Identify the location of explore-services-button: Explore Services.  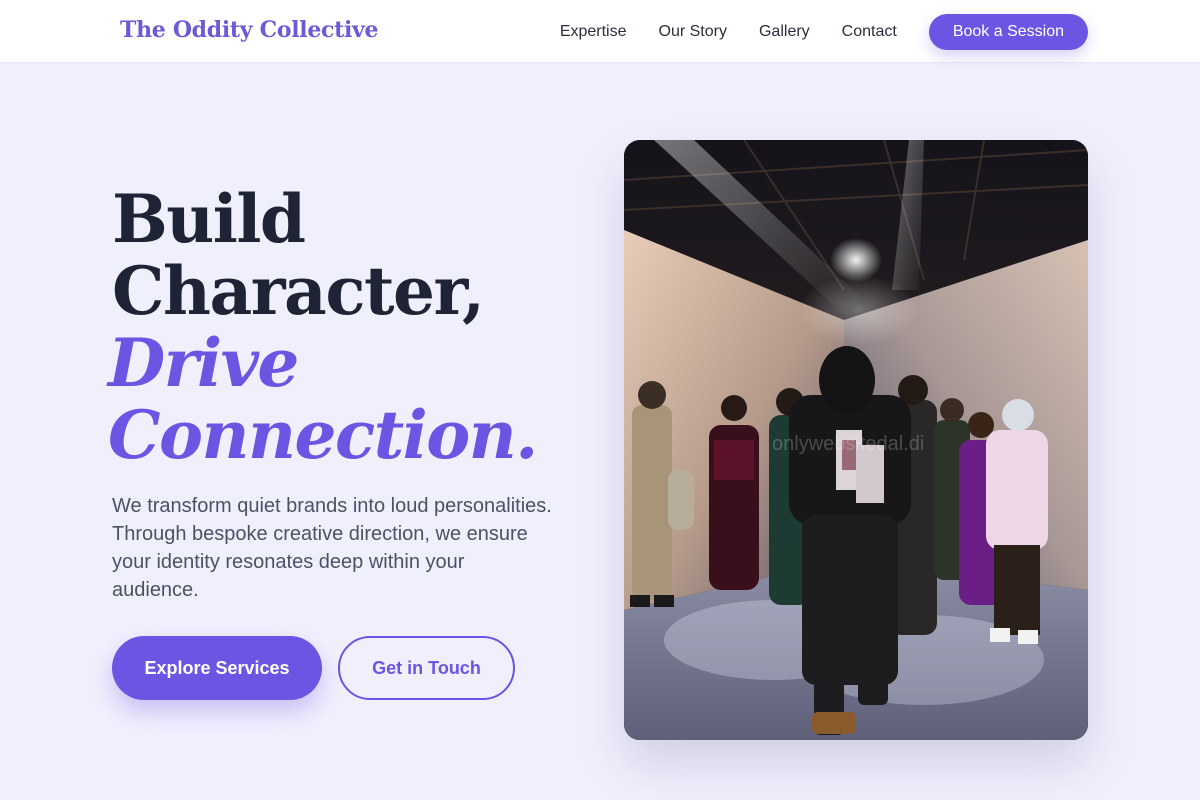
(217, 668).